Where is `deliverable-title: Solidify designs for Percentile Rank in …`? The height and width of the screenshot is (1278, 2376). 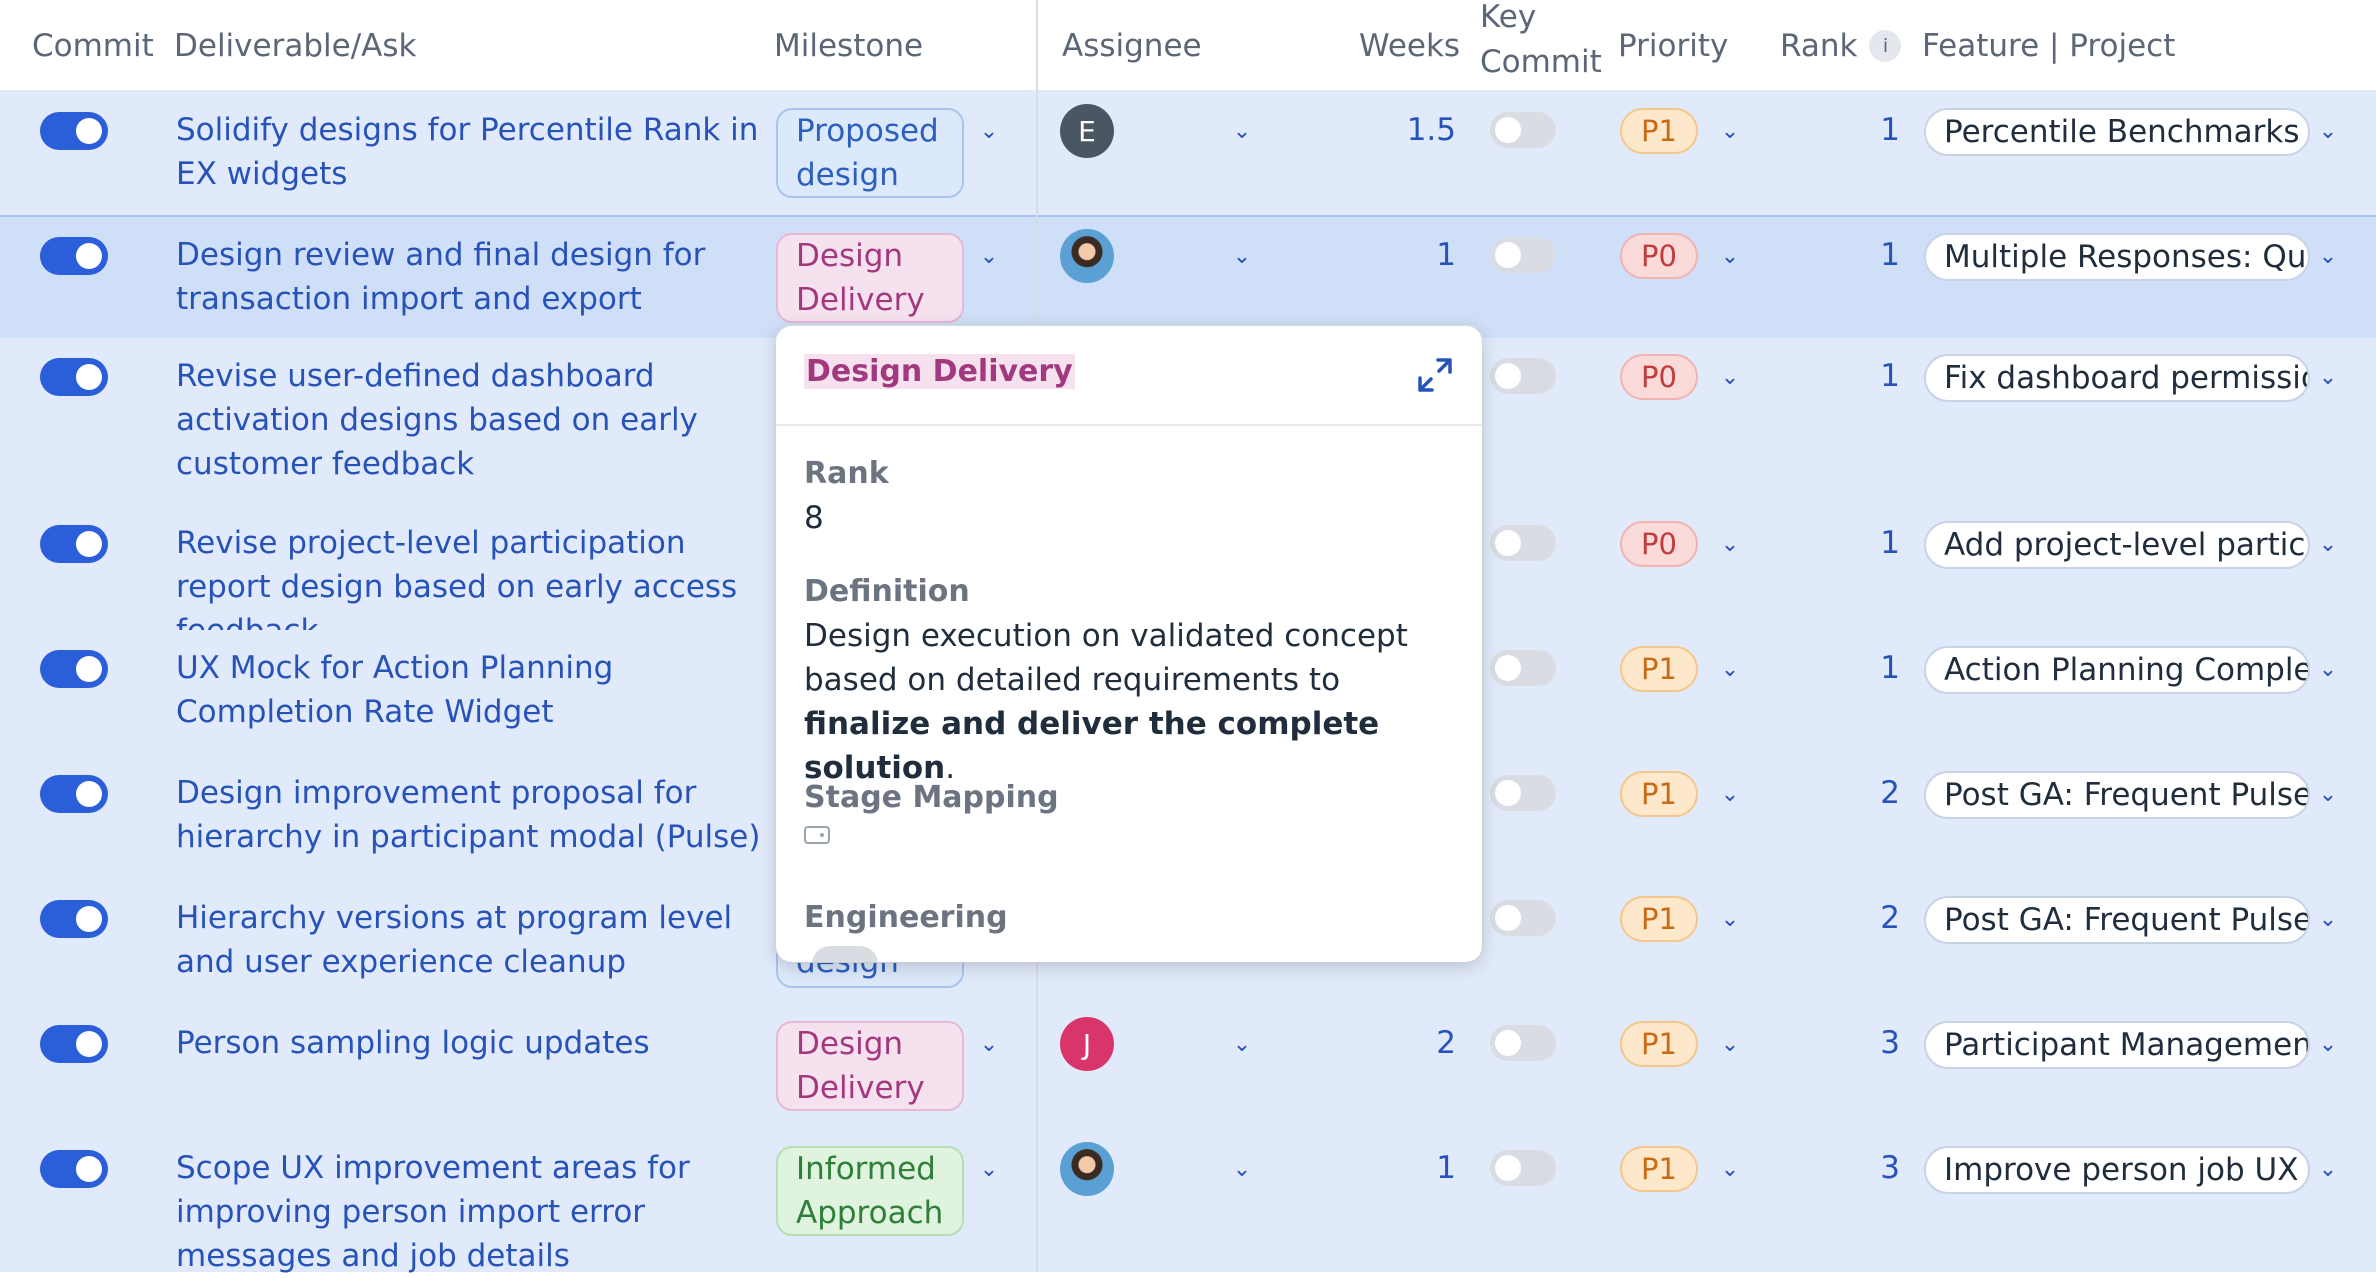
deliverable-title: Solidify designs for Percentile Rank in … is located at coordinates (471, 152).